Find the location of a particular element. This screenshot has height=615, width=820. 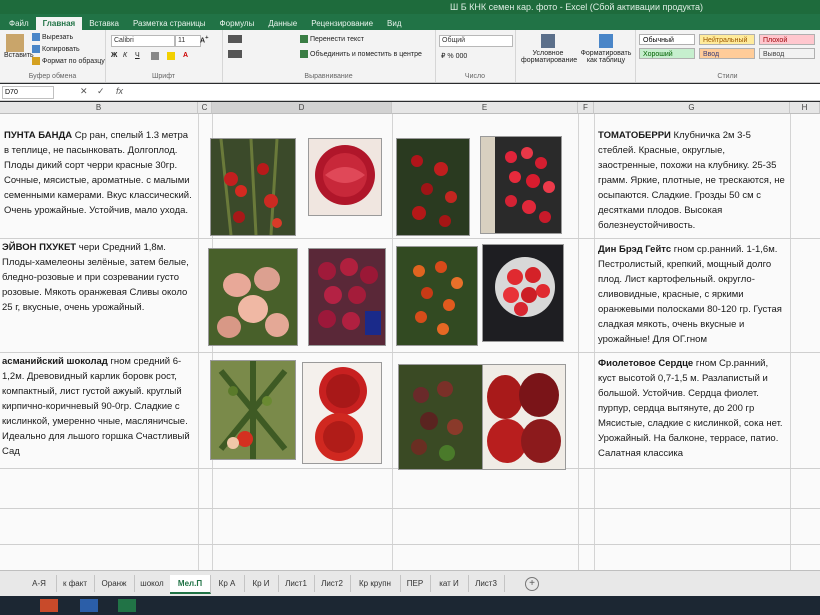

paste-icon is located at coordinates (15, 43).